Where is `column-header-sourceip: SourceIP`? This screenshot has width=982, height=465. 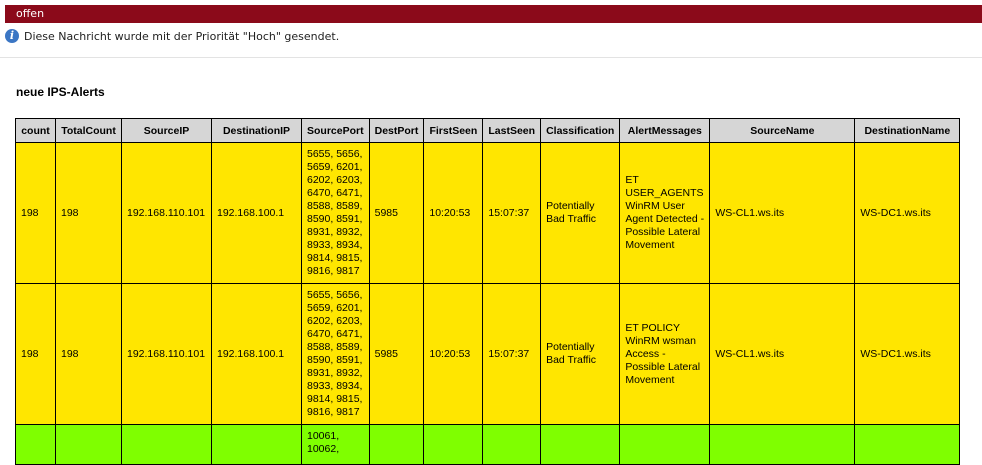
column-header-sourceip: SourceIP is located at coordinates (166, 130).